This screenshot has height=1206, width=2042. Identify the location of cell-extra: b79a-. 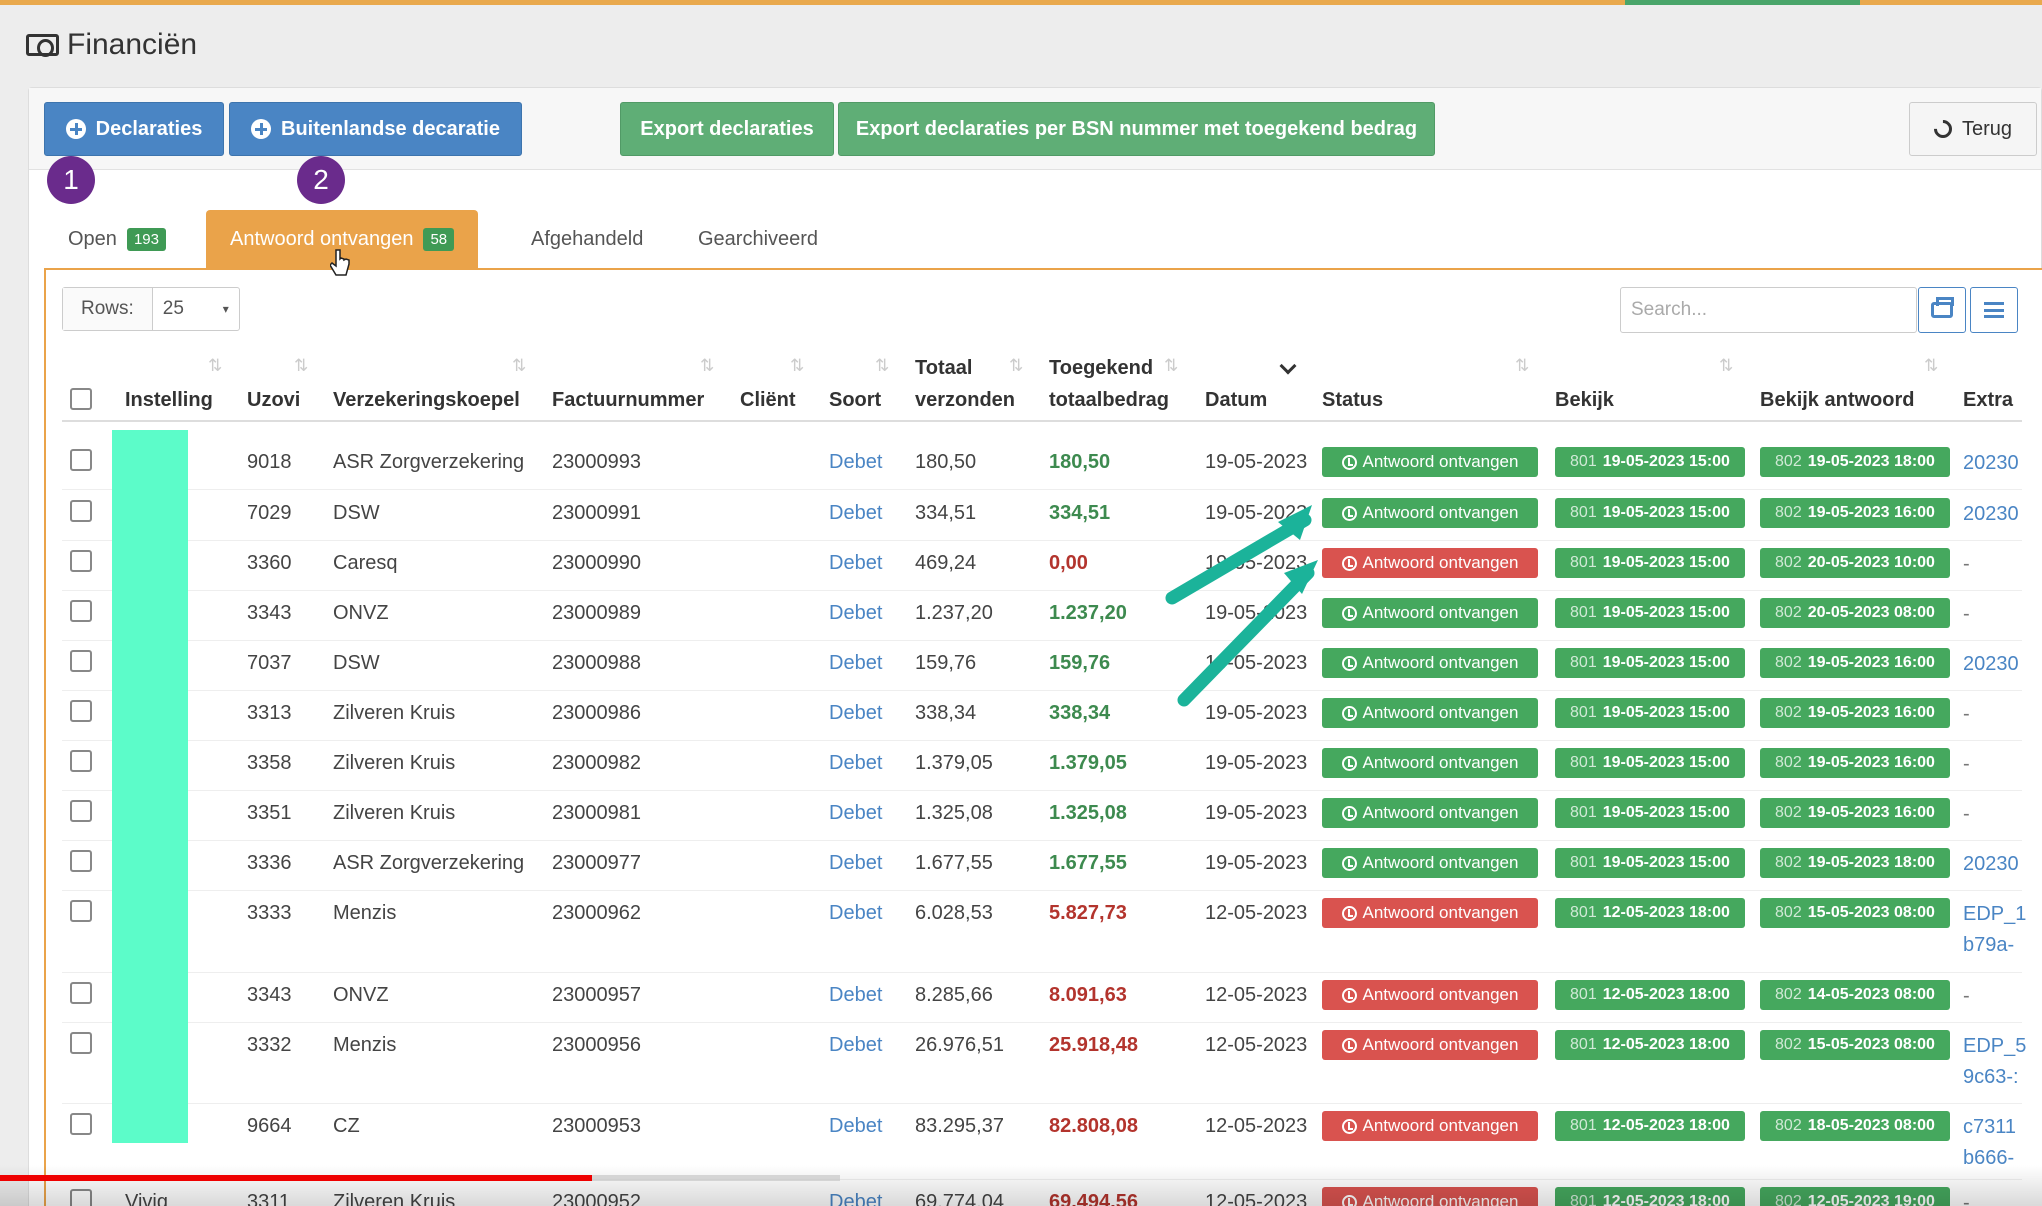
(1988, 945).